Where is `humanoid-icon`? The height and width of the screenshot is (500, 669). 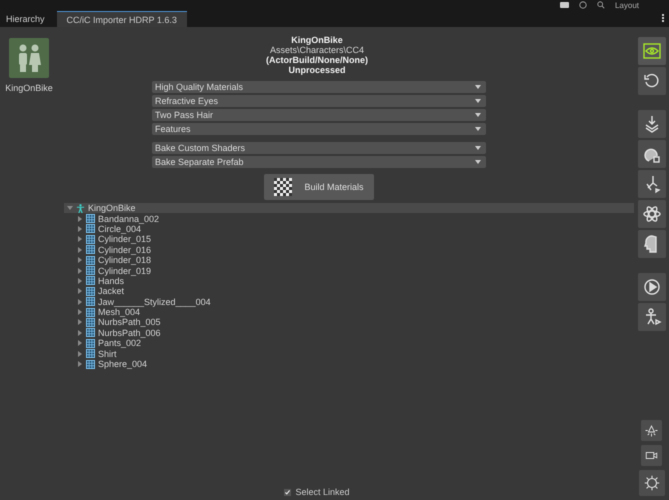 humanoid-icon is located at coordinates (80, 208).